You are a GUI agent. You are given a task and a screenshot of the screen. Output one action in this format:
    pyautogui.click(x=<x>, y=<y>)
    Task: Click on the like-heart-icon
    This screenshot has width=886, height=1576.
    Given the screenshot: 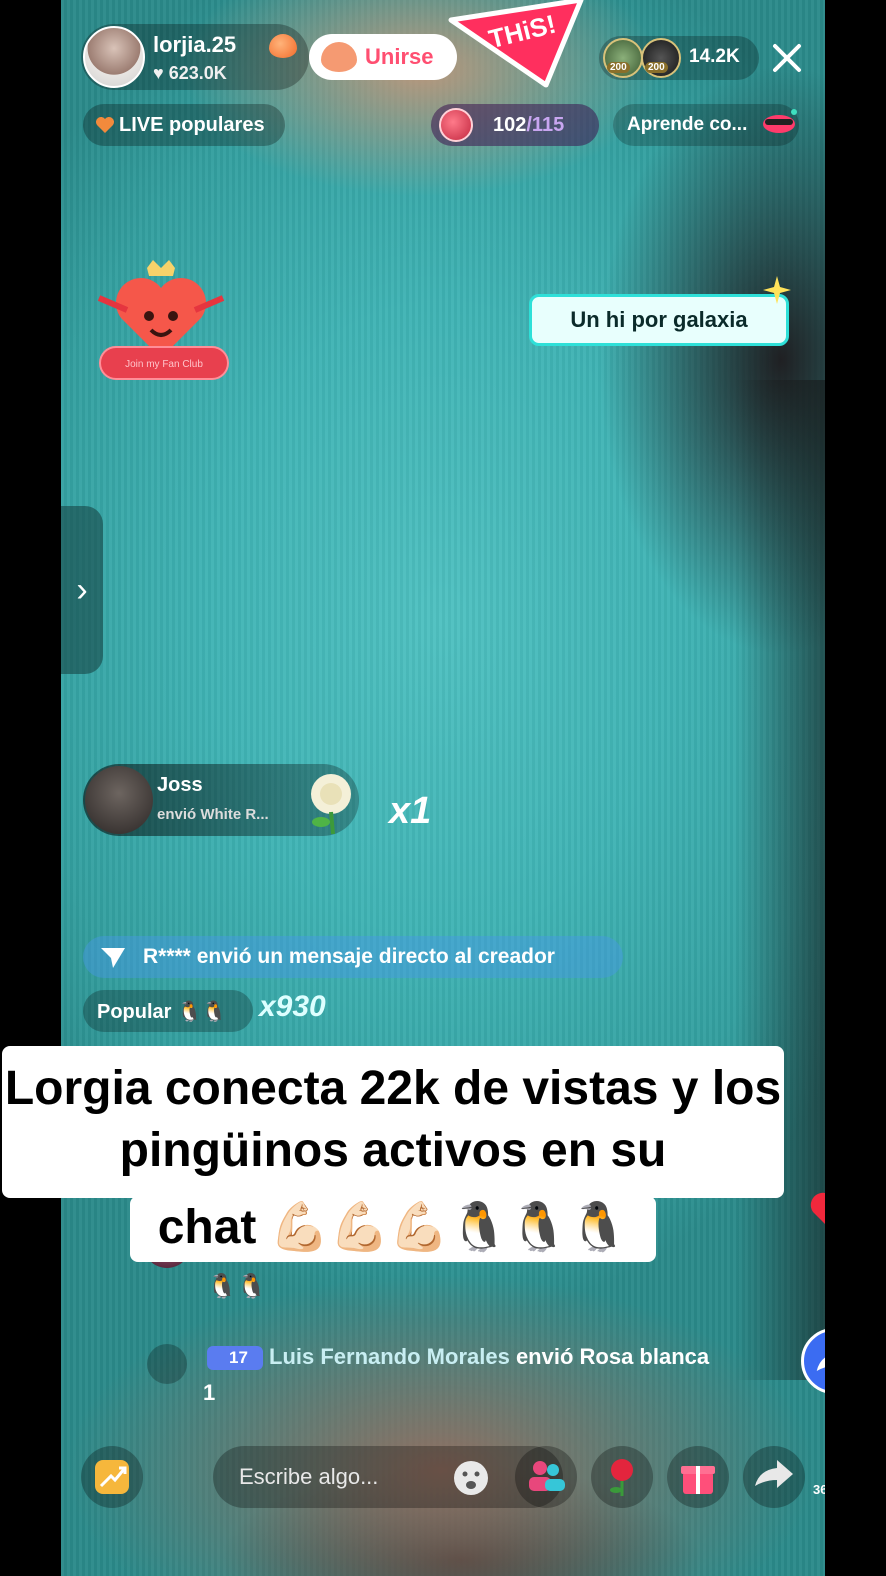 What is the action you would take?
    pyautogui.click(x=817, y=1212)
    